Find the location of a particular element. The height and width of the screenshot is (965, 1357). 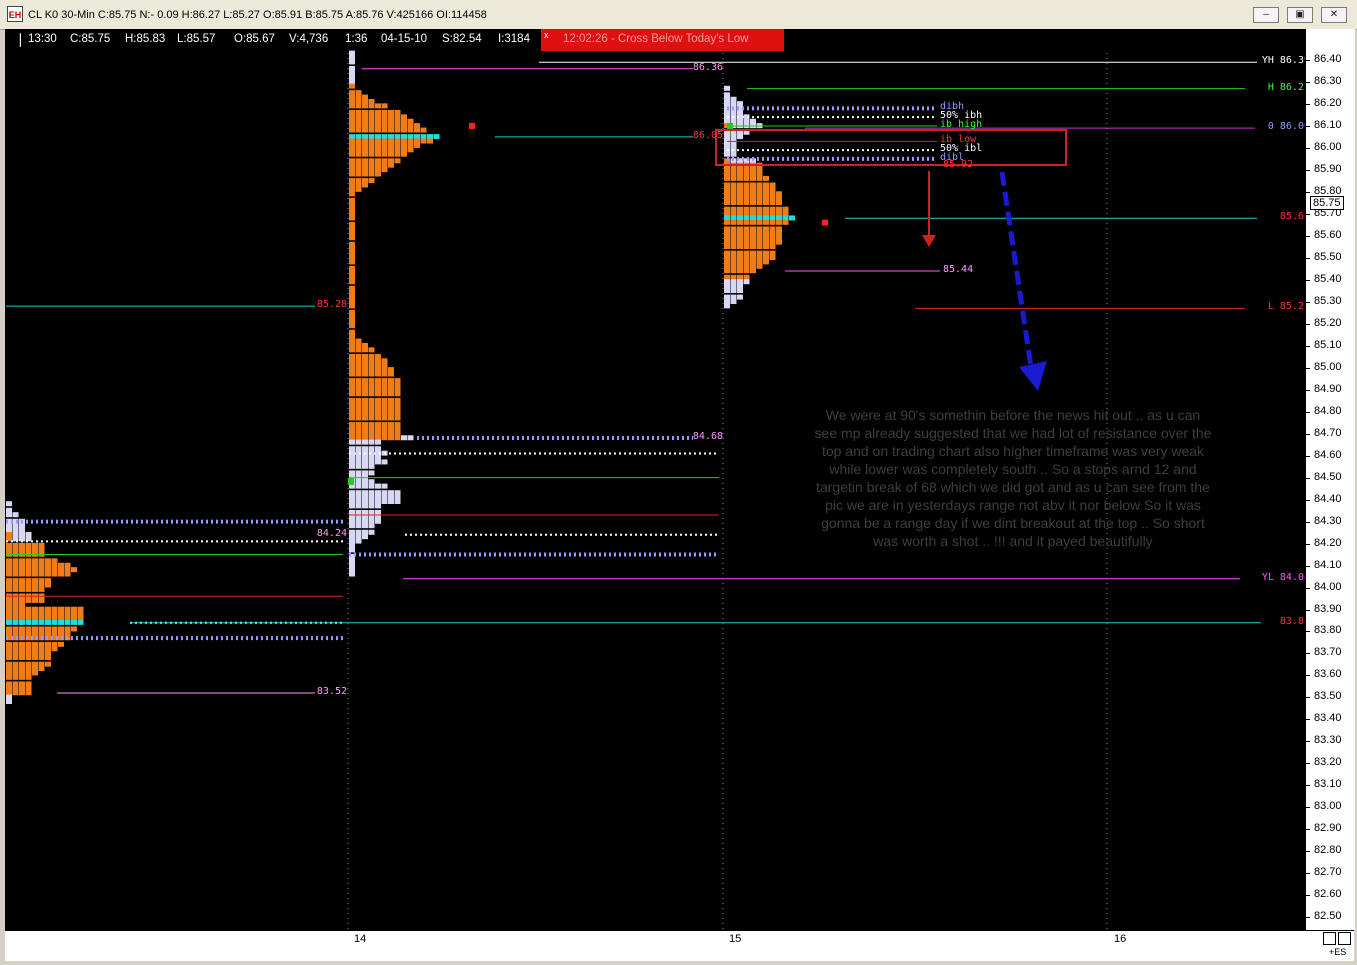

y-tick-label: 84.20 is located at coordinates (1328, 542).